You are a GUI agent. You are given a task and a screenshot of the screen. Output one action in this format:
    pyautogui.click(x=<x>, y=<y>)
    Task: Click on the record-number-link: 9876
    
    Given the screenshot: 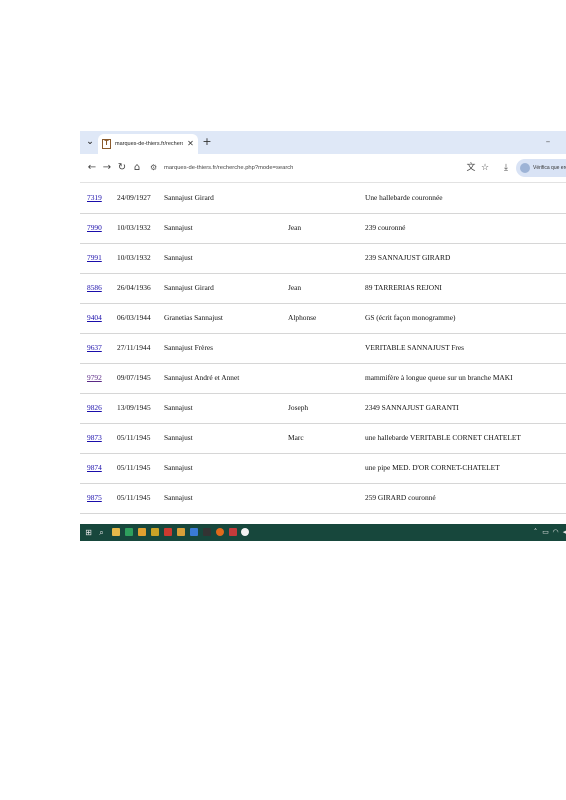 What is the action you would take?
    pyautogui.click(x=98, y=518)
    